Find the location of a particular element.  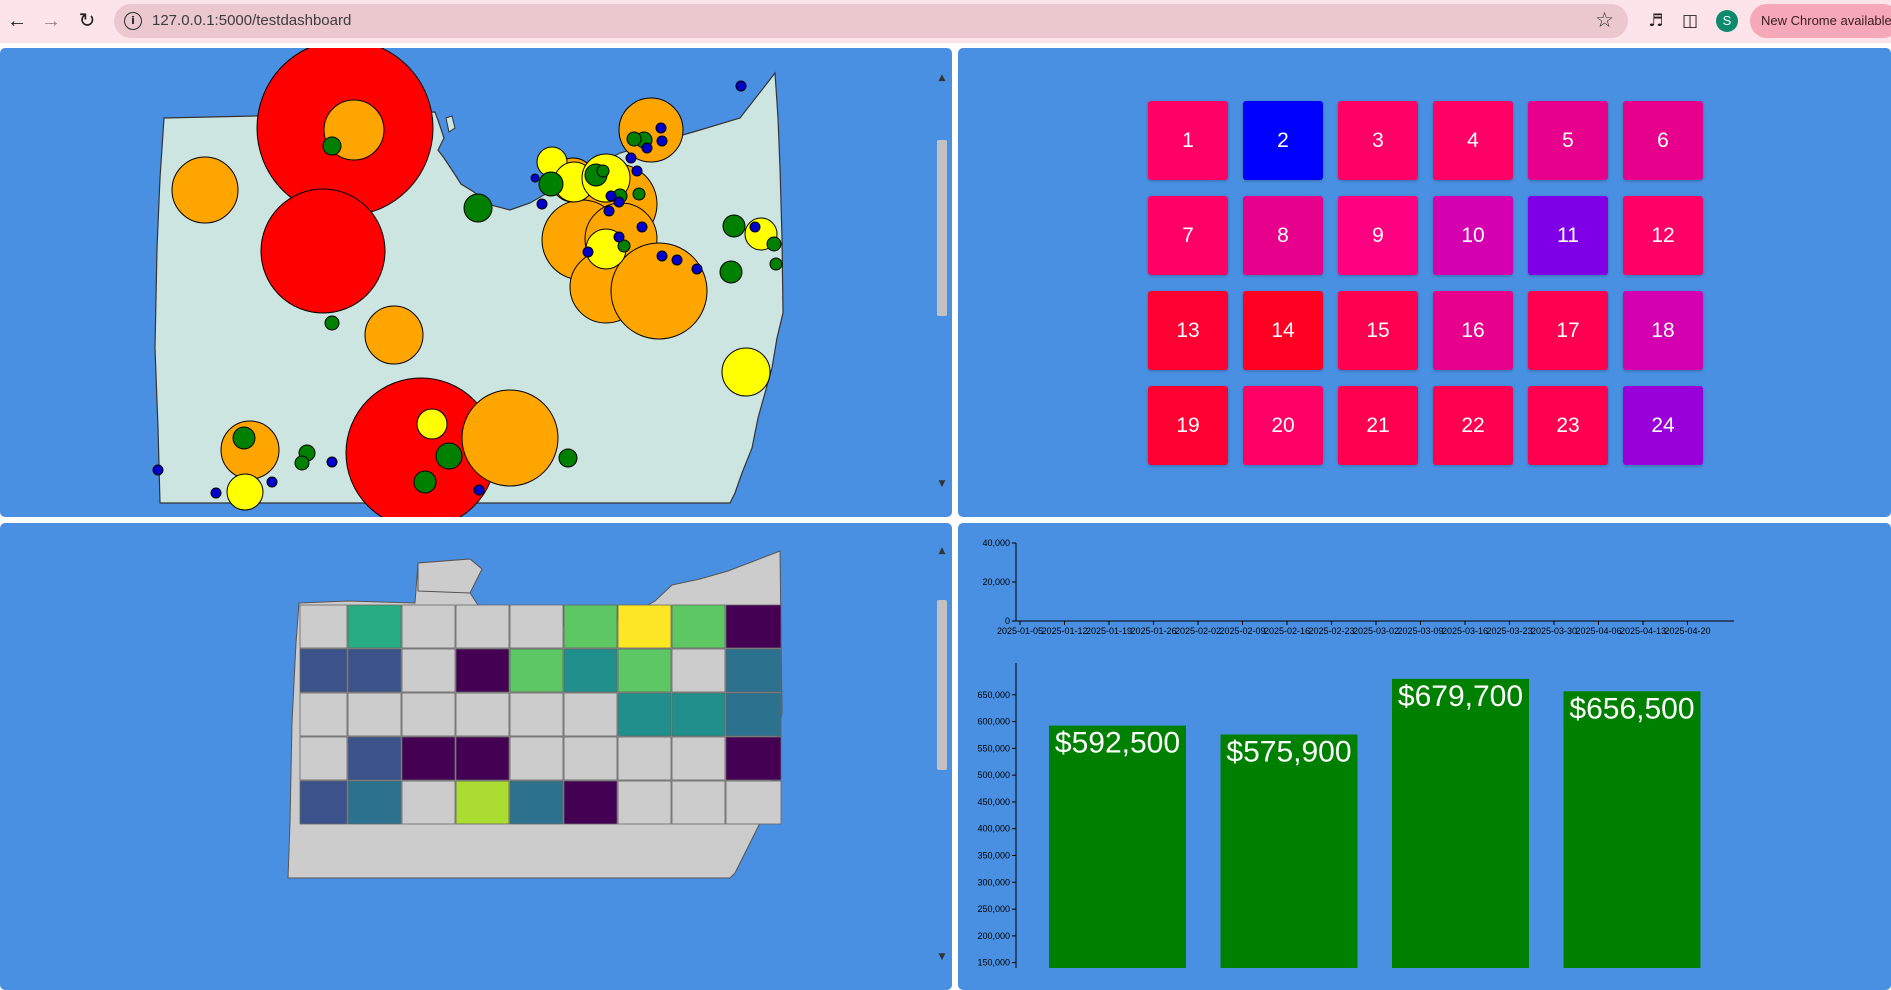

tile-22: 22 is located at coordinates (1473, 425).